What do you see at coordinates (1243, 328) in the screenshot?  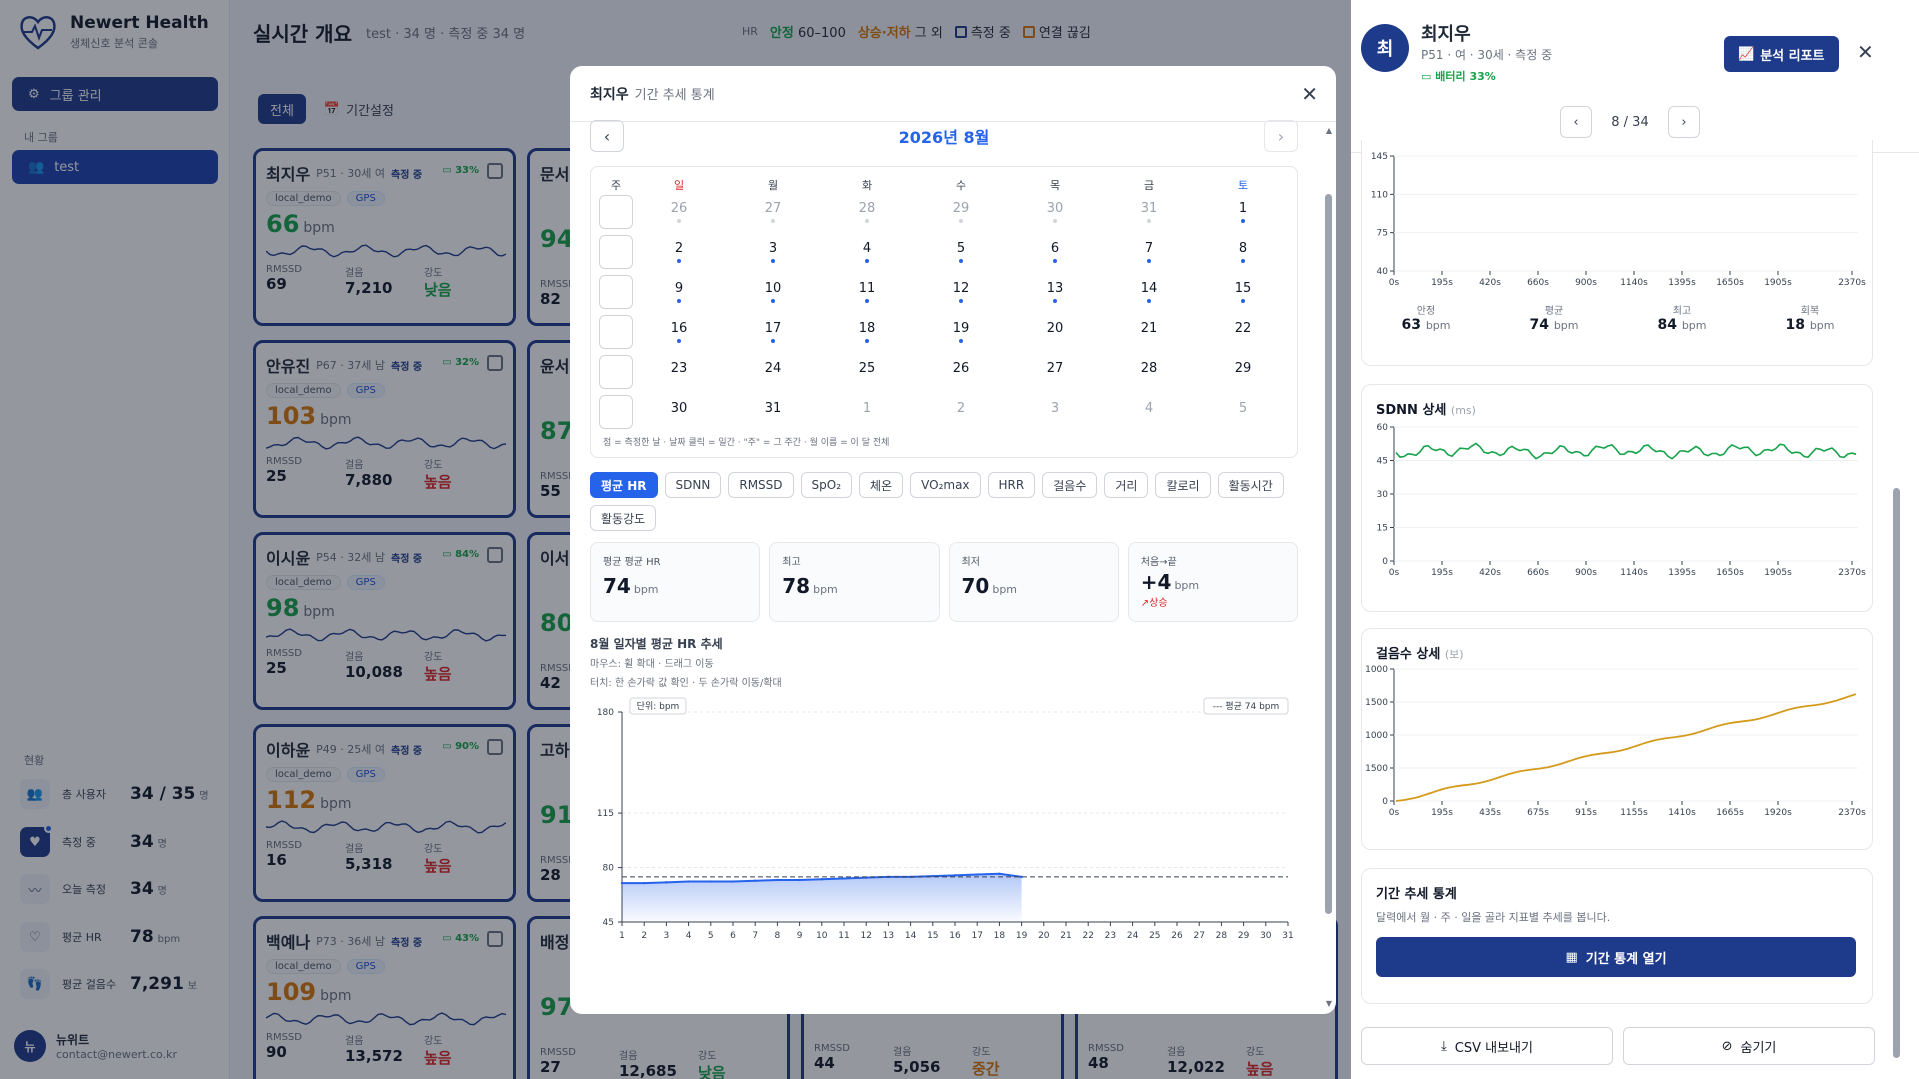 I see `calendar-day: 22` at bounding box center [1243, 328].